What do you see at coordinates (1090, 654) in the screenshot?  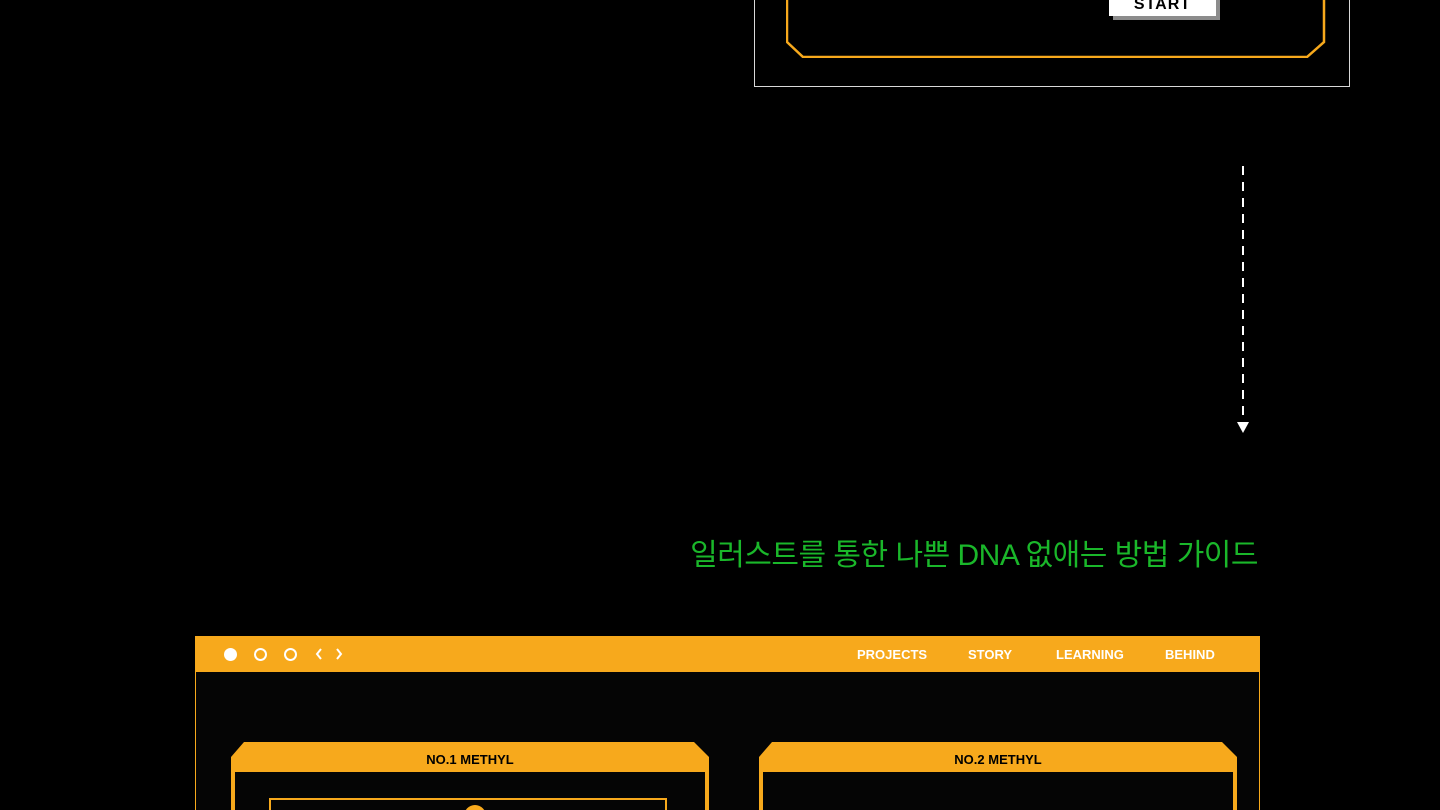 I see `nav-learning: LEARNING` at bounding box center [1090, 654].